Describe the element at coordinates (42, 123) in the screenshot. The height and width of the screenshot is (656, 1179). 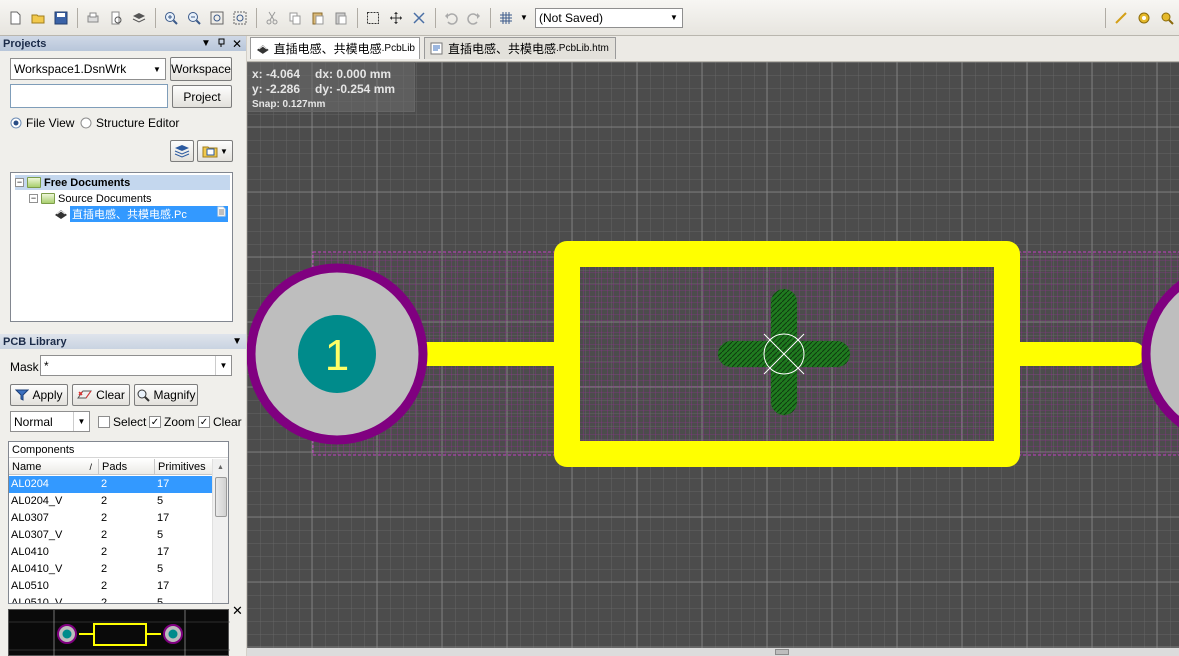
I see `radio-file-view: File View` at that location.